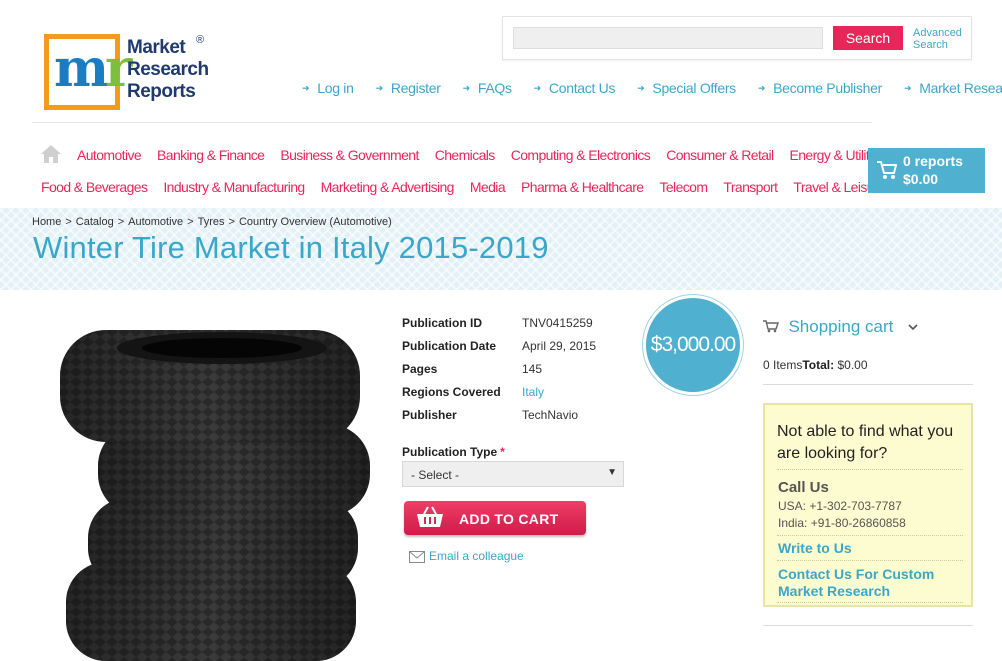 This screenshot has height=661, width=1002. Describe the element at coordinates (488, 187) in the screenshot. I see `nav-media: Media` at that location.